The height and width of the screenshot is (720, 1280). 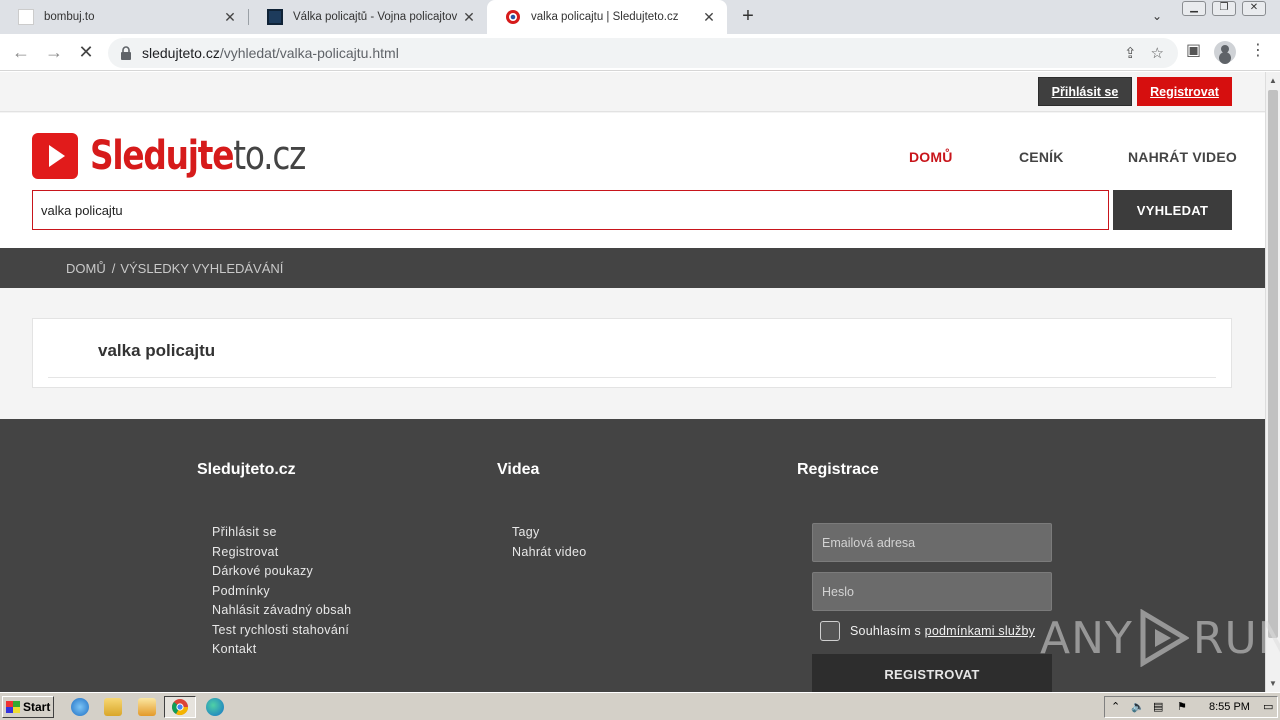 I want to click on chrome-icon, so click(x=180, y=707).